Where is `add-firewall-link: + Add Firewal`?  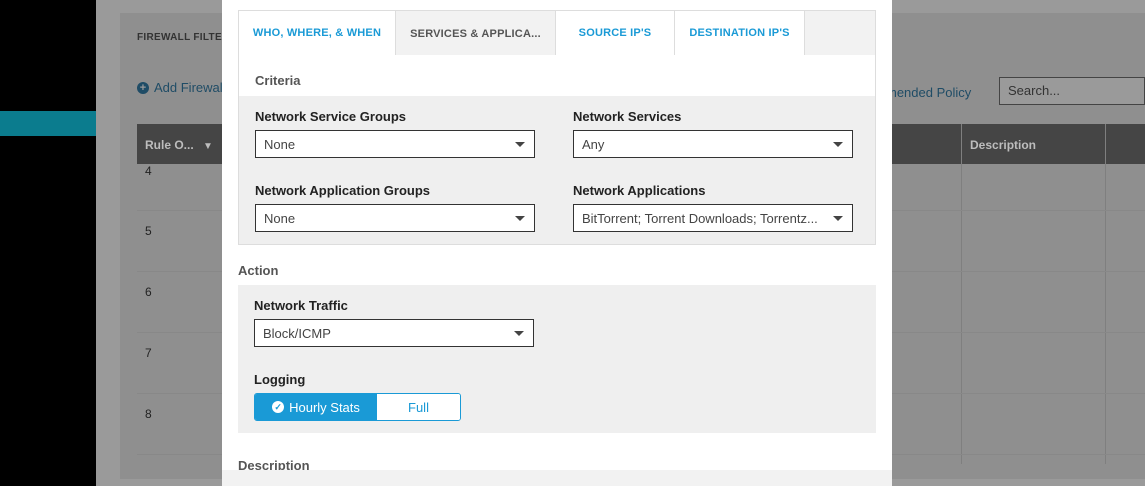
add-firewall-link: + Add Firewal is located at coordinates (180, 87).